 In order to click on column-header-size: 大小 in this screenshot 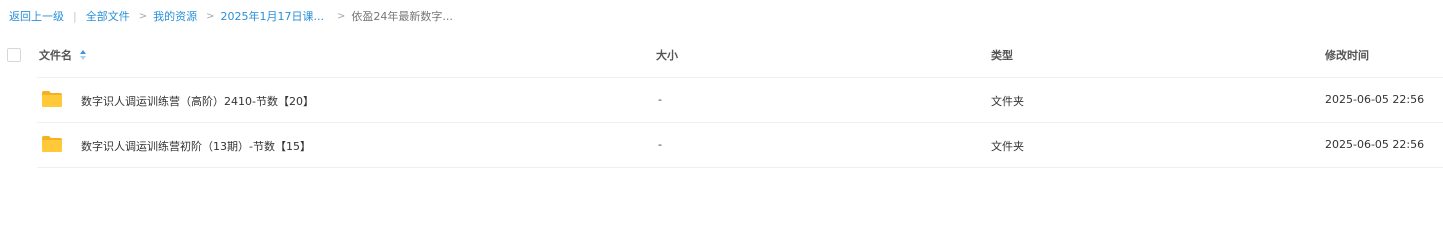, I will do `click(667, 55)`.